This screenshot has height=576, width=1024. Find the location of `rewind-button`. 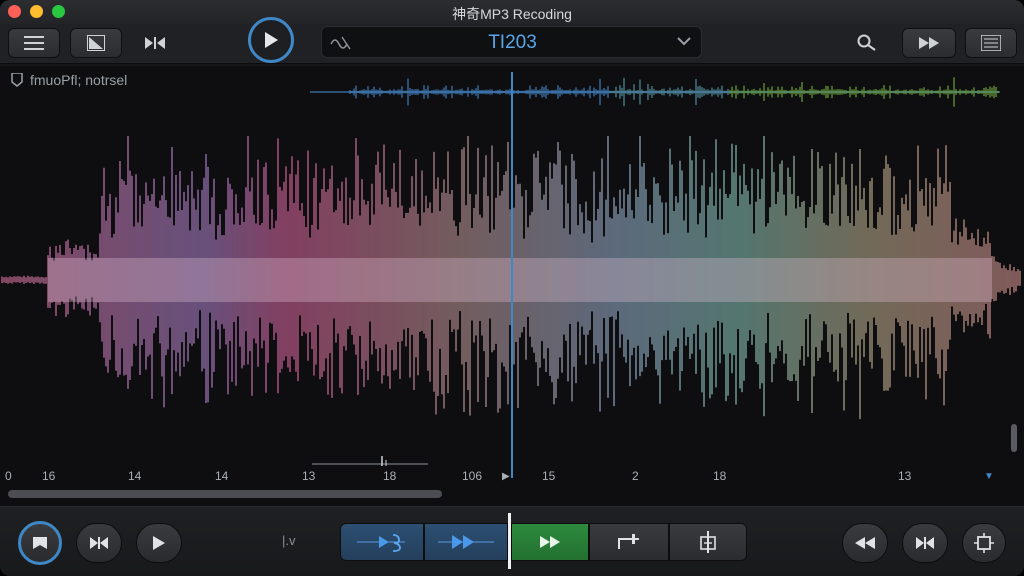

rewind-button is located at coordinates (865, 543).